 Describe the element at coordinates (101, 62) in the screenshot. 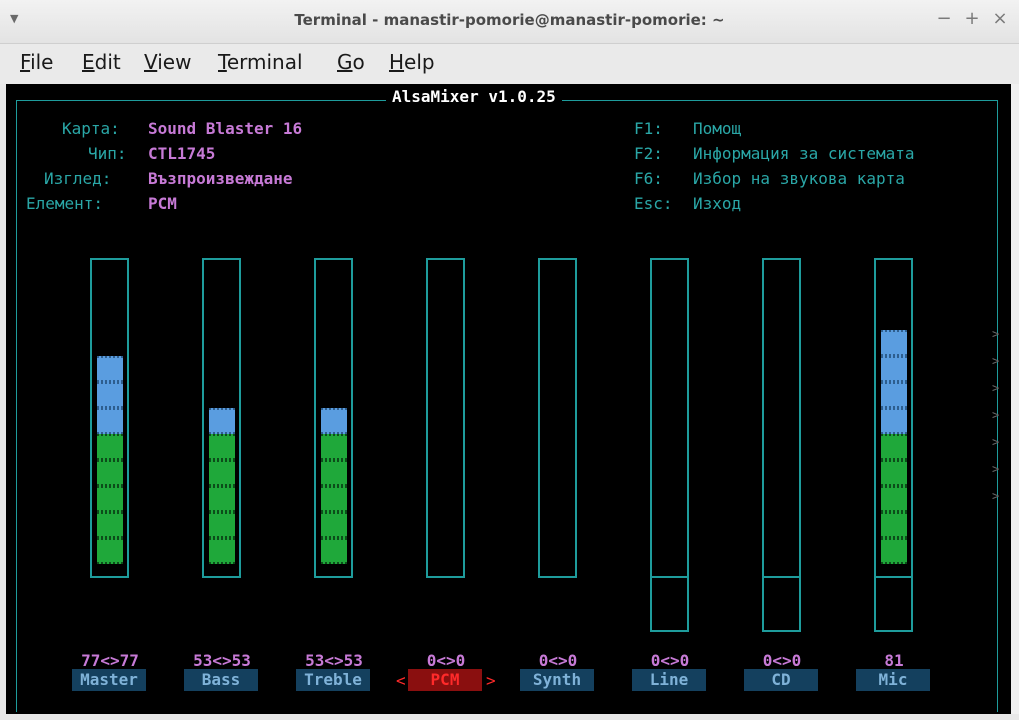

I see `menu-edit: Edit` at that location.